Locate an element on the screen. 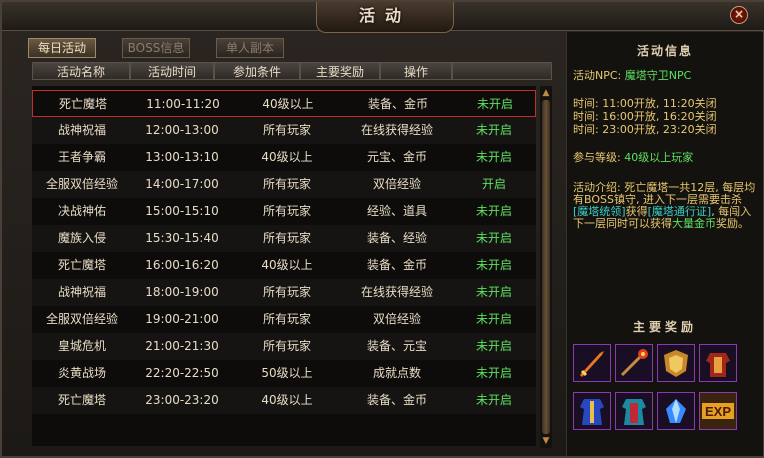 The image size is (764, 458). table-row: 炎黄战场 22:20-22:50 50级以上 成就点数 未开启 is located at coordinates (284, 373).